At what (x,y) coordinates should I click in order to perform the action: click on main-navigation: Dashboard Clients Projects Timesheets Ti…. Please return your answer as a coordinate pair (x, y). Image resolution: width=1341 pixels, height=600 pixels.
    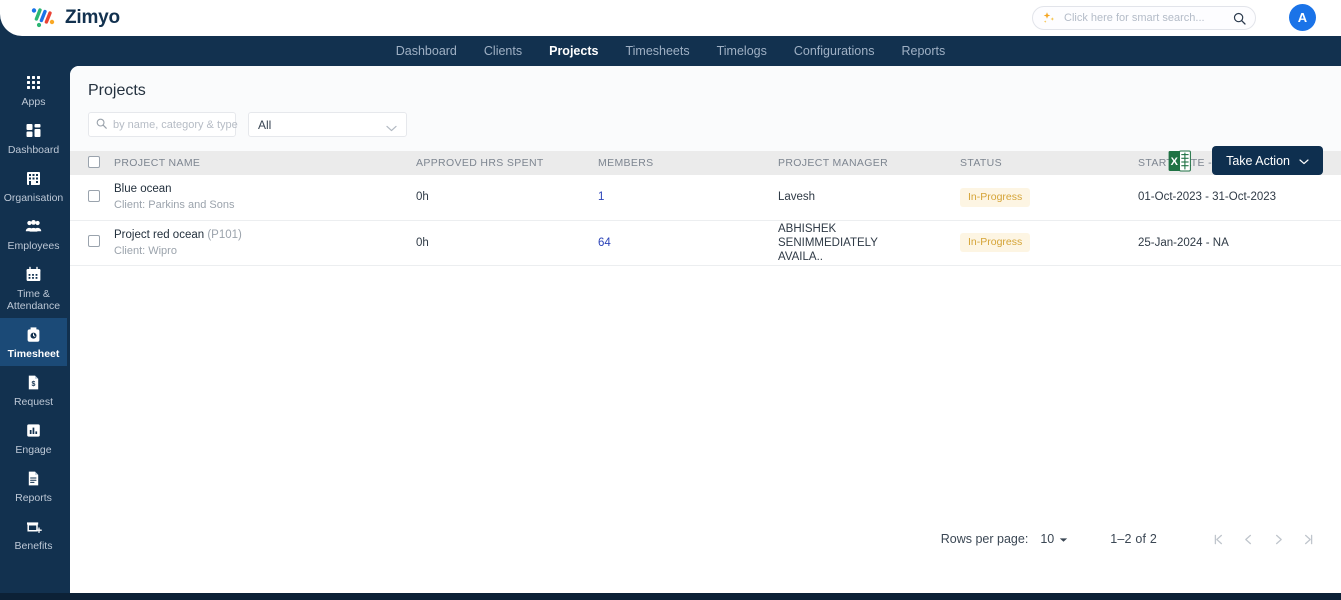
    Looking at the image, I should click on (670, 51).